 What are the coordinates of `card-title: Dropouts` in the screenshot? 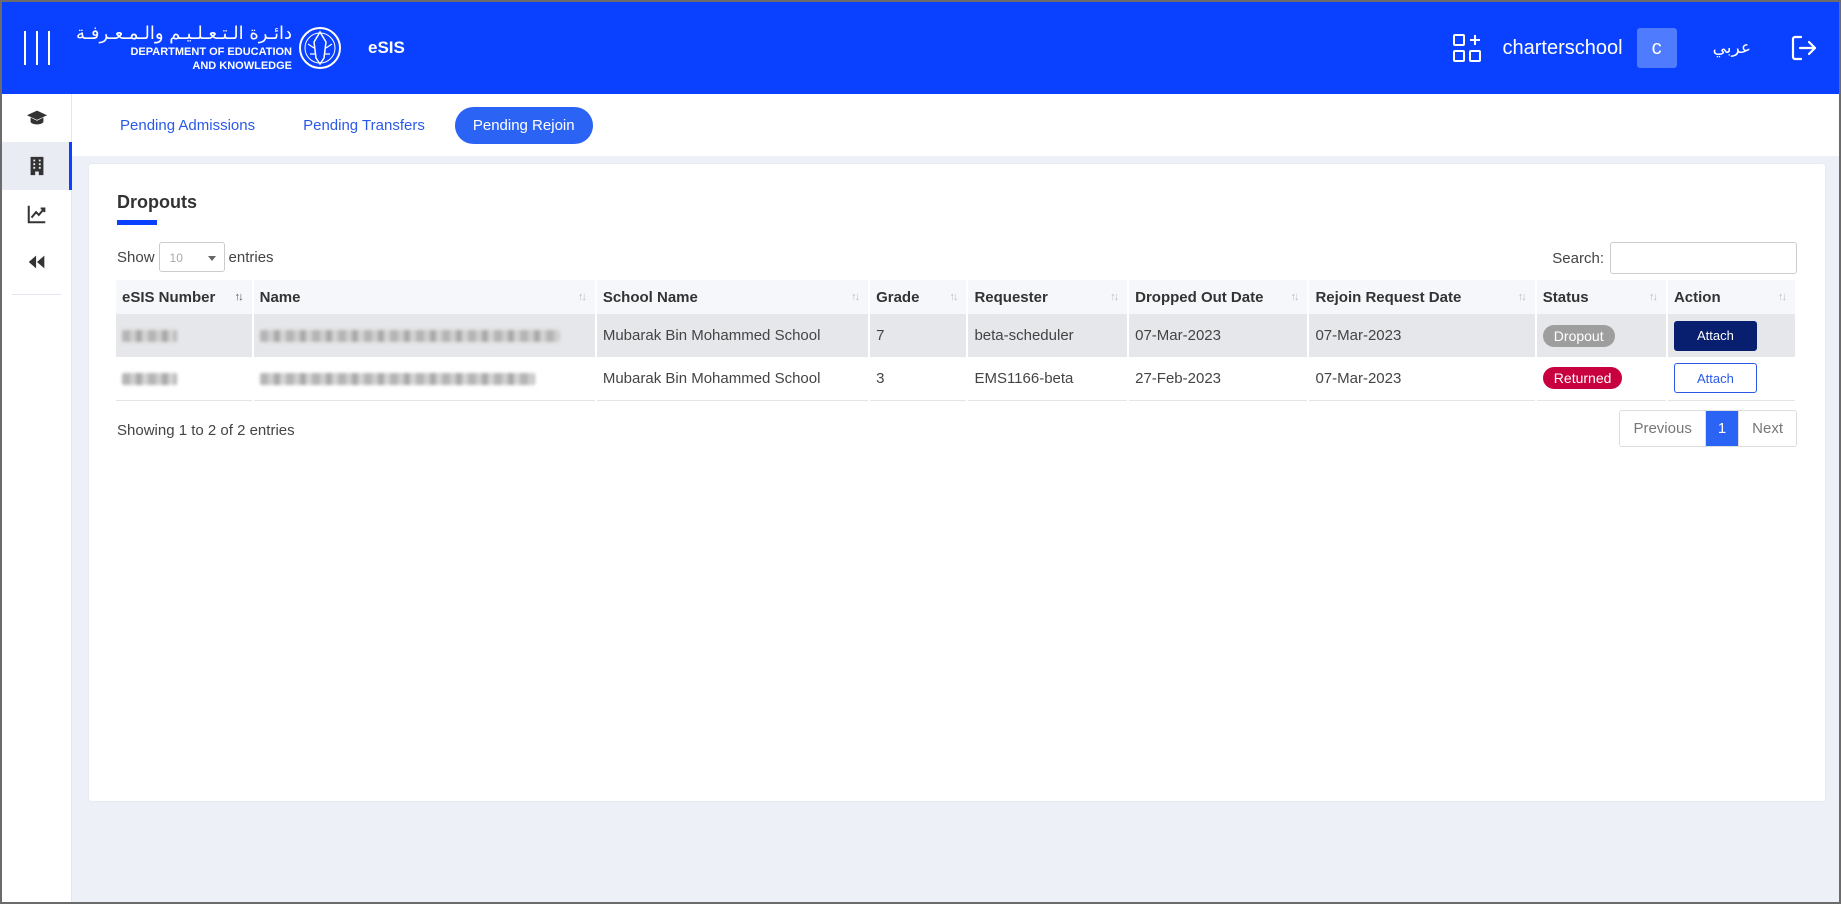 It's located at (157, 202).